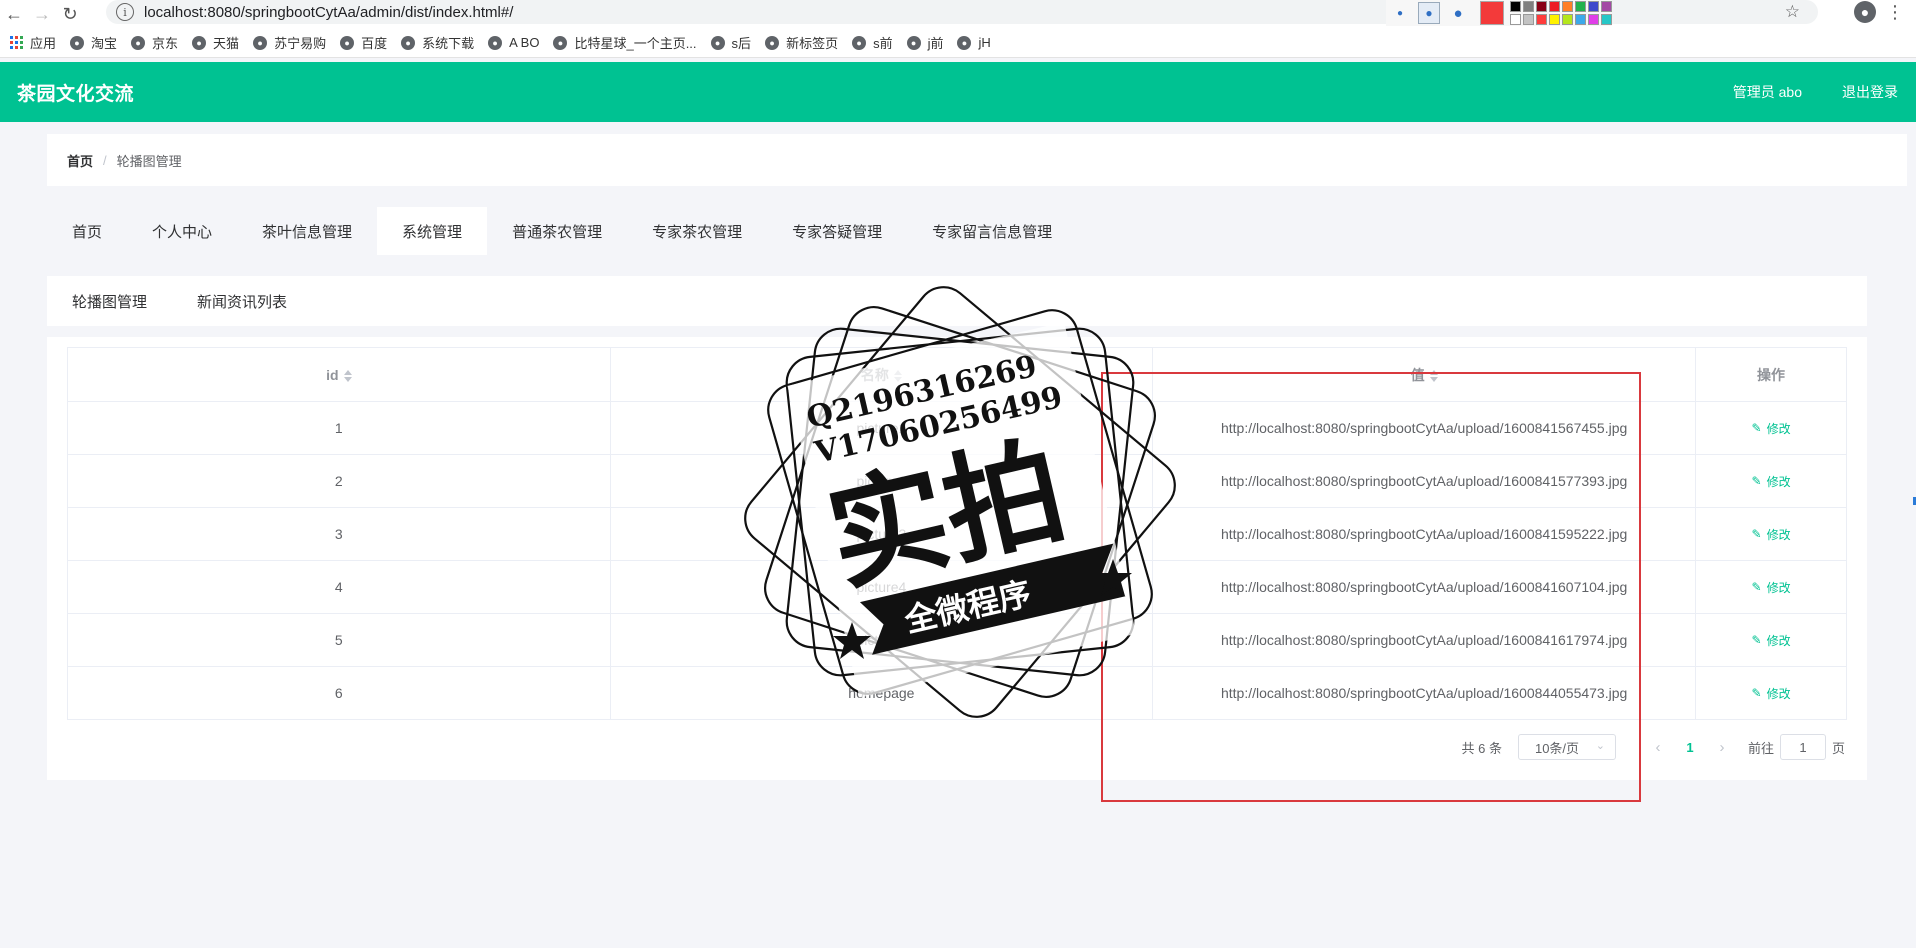 The image size is (1916, 948). What do you see at coordinates (16, 42) in the screenshot?
I see `apps-grid-icon` at bounding box center [16, 42].